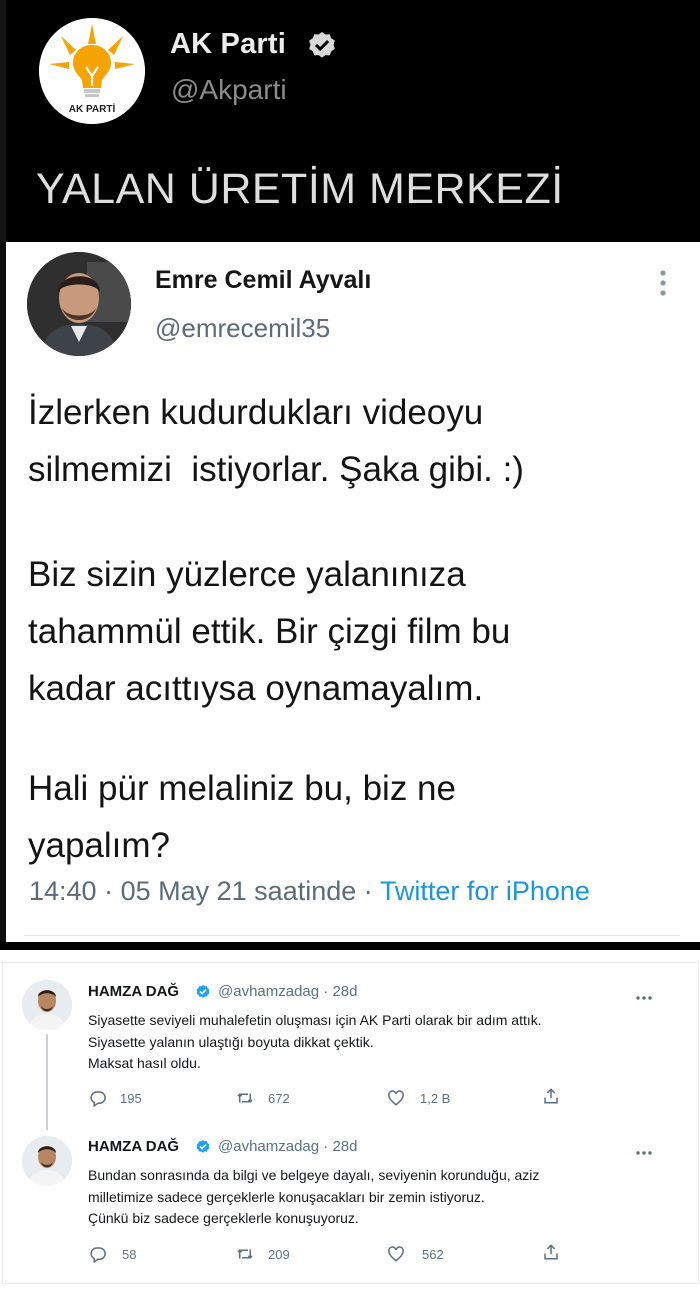 This screenshot has height=1292, width=700. Describe the element at coordinates (352, 935) in the screenshot. I see `divider` at that location.